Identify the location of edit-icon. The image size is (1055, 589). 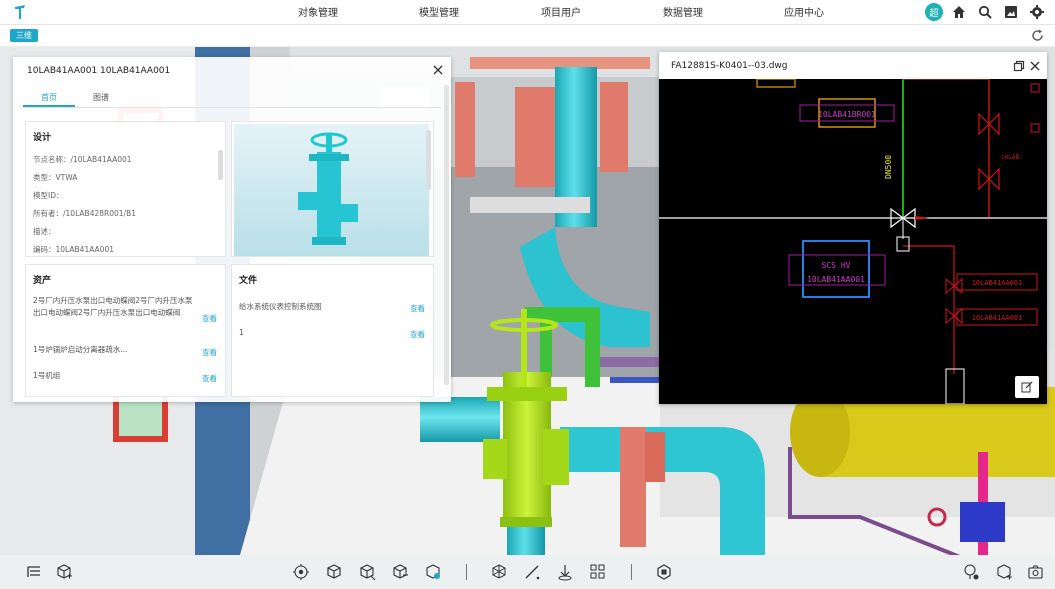
(1027, 387).